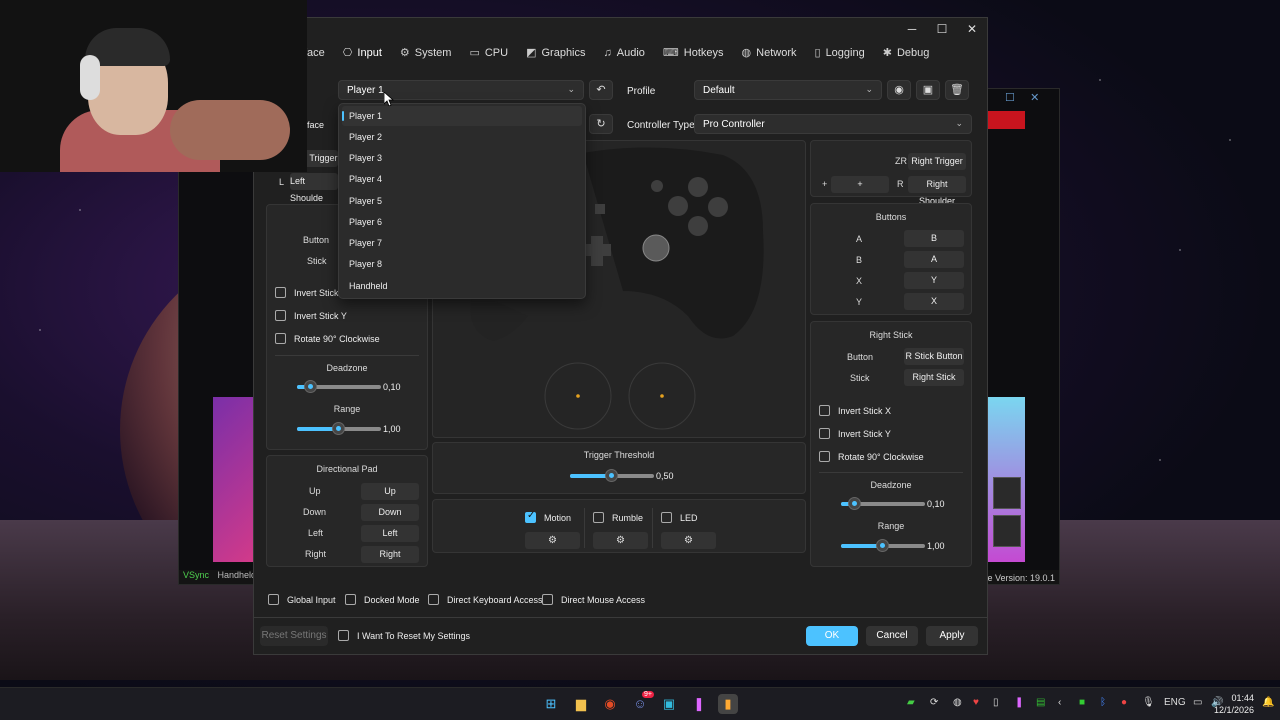 Image resolution: width=1280 pixels, height=720 pixels. I want to click on clock: 01:44 12/1/2026, so click(1234, 704).